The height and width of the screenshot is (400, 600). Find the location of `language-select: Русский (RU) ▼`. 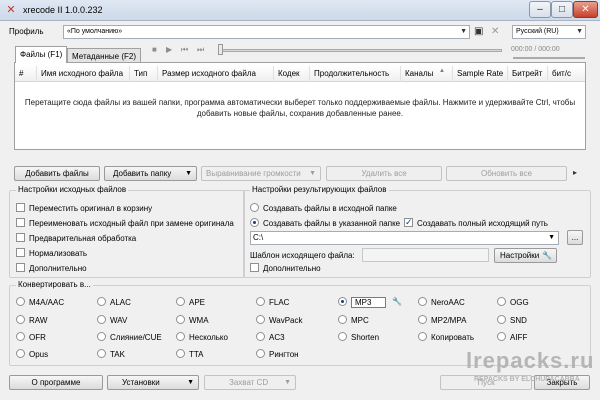

language-select: Русский (RU) ▼ is located at coordinates (549, 32).